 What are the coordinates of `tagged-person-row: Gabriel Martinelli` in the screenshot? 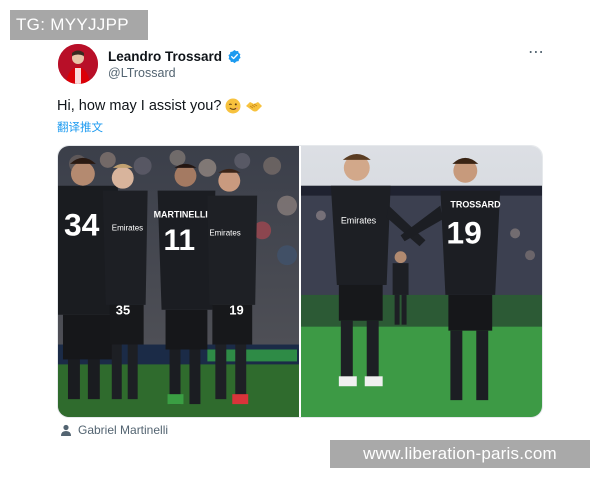 It's located at (114, 430).